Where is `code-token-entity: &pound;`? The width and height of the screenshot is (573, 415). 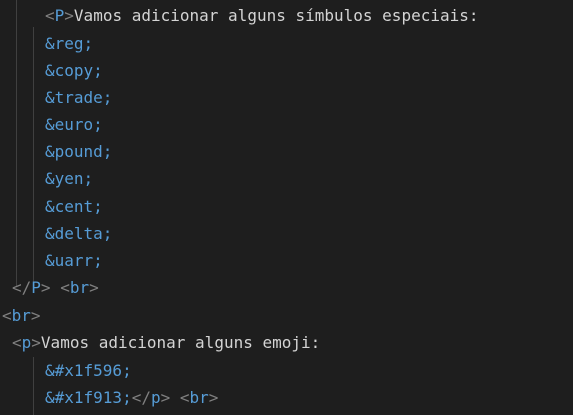
code-token-entity: &pound; is located at coordinates (79, 151).